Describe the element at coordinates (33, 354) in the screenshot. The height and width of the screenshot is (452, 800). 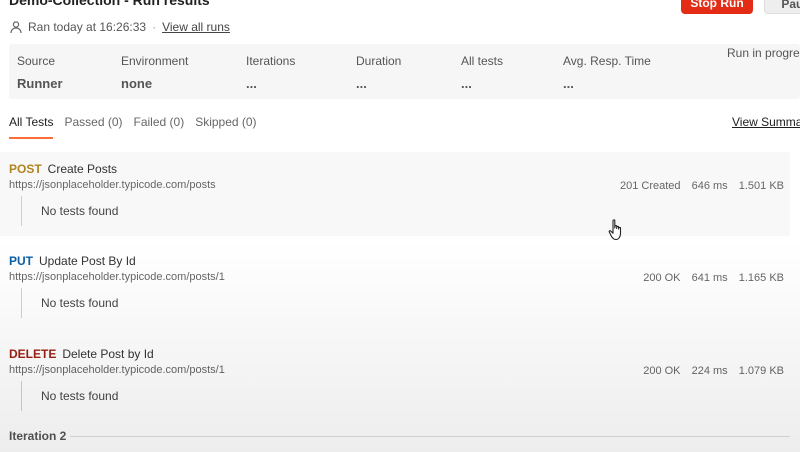
I see `method-badge: DELETE` at that location.